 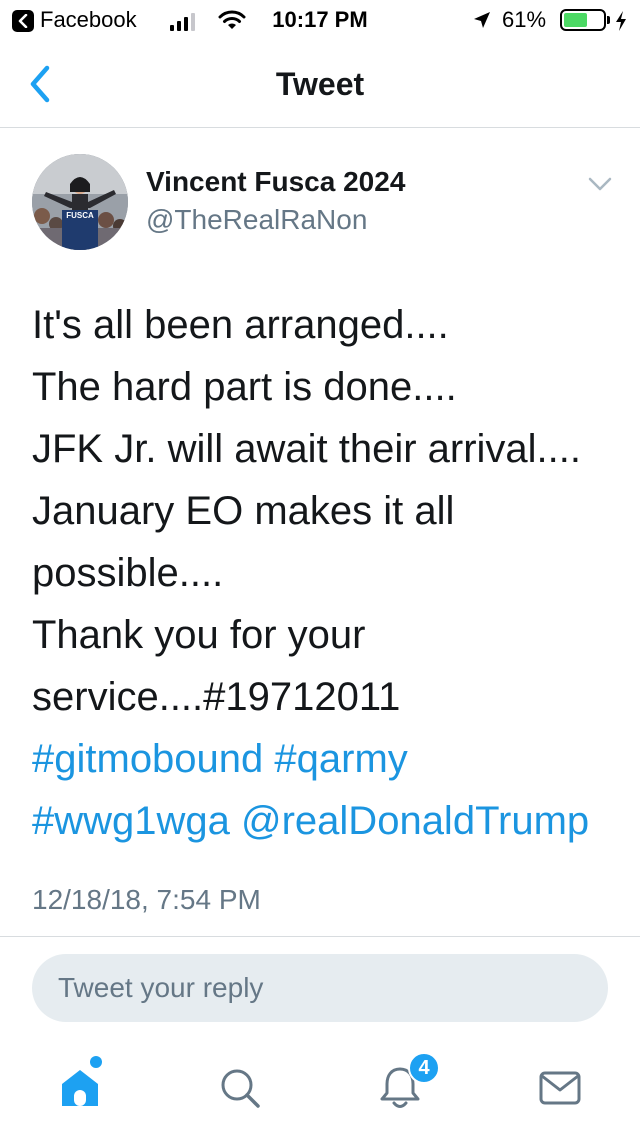 I want to click on home-icon, so click(x=80, y=1088).